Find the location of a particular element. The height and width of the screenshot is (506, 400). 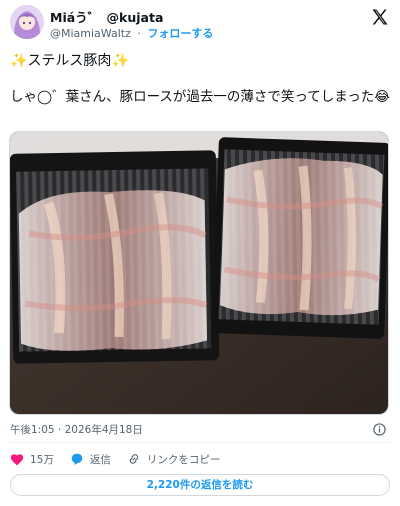

display-name-suffix: う゛ is located at coordinates (88, 17).